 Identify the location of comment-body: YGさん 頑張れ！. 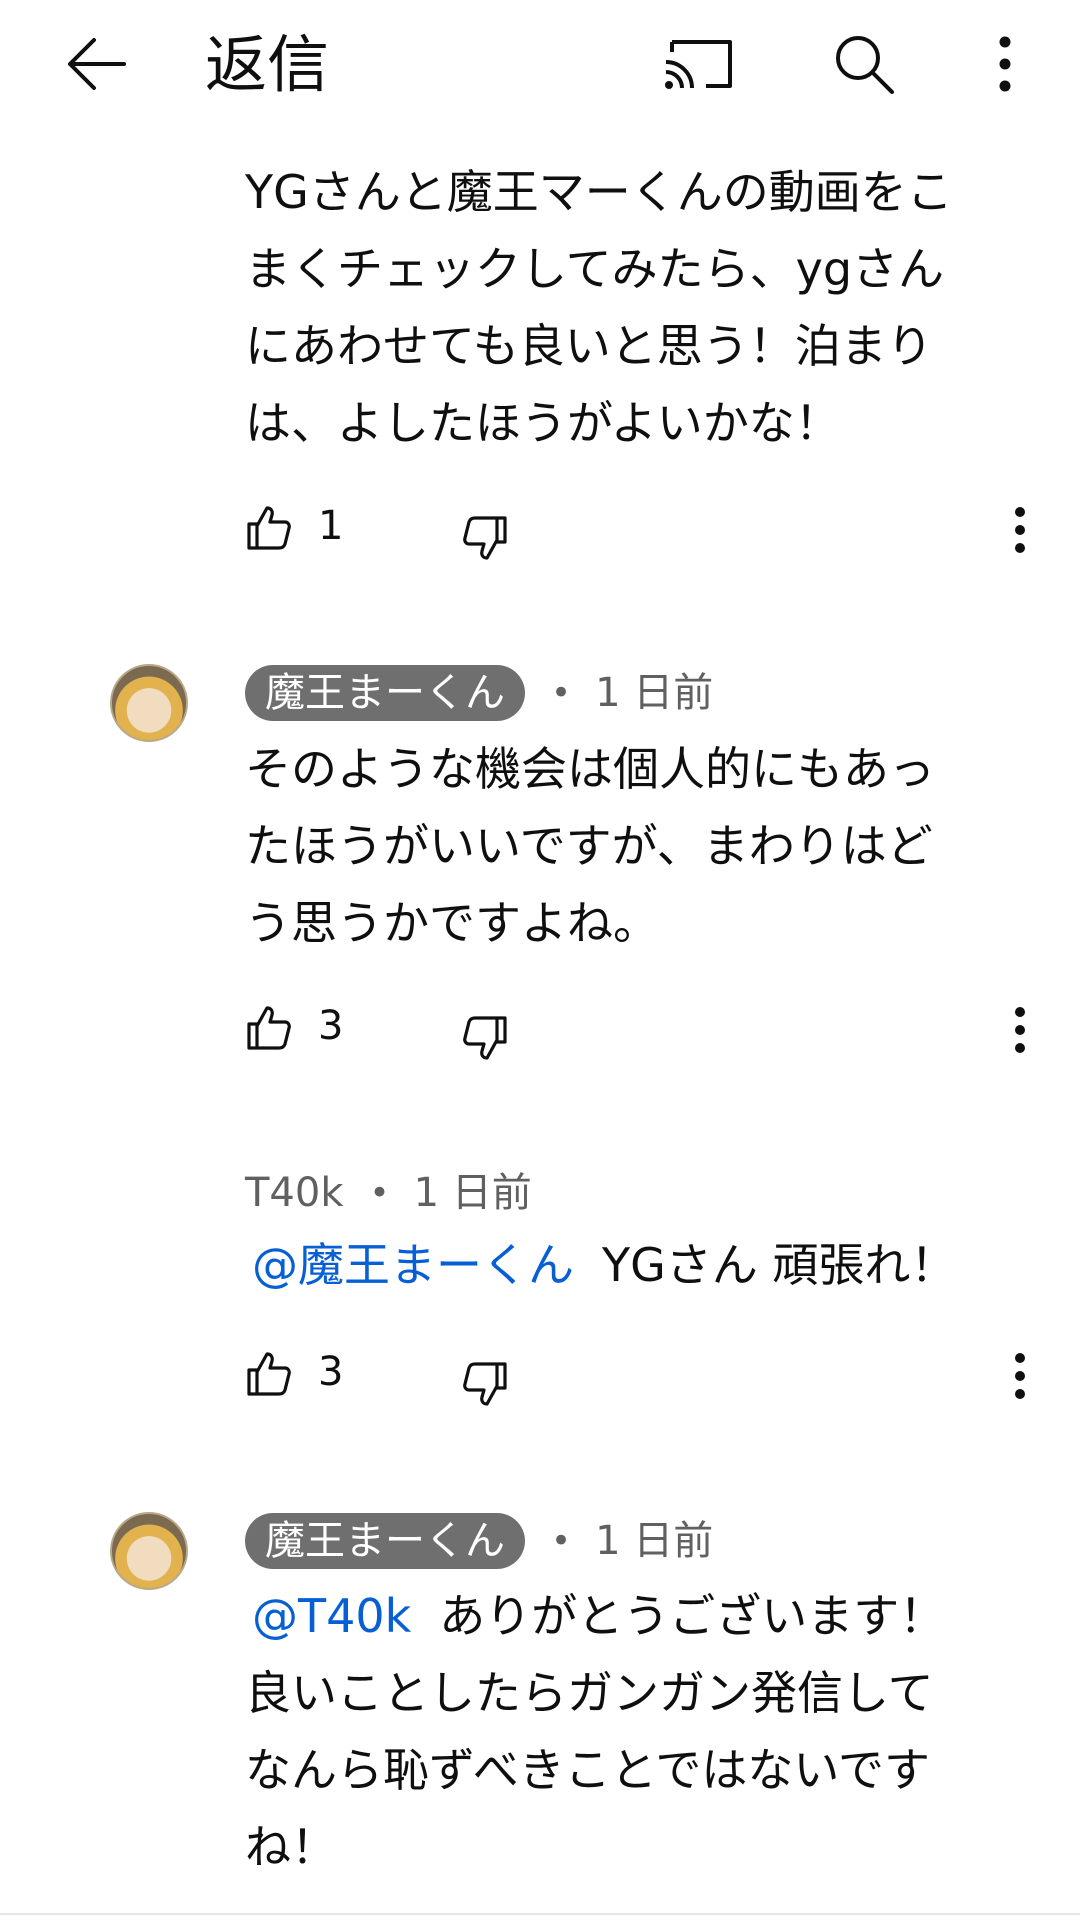
(779, 1265).